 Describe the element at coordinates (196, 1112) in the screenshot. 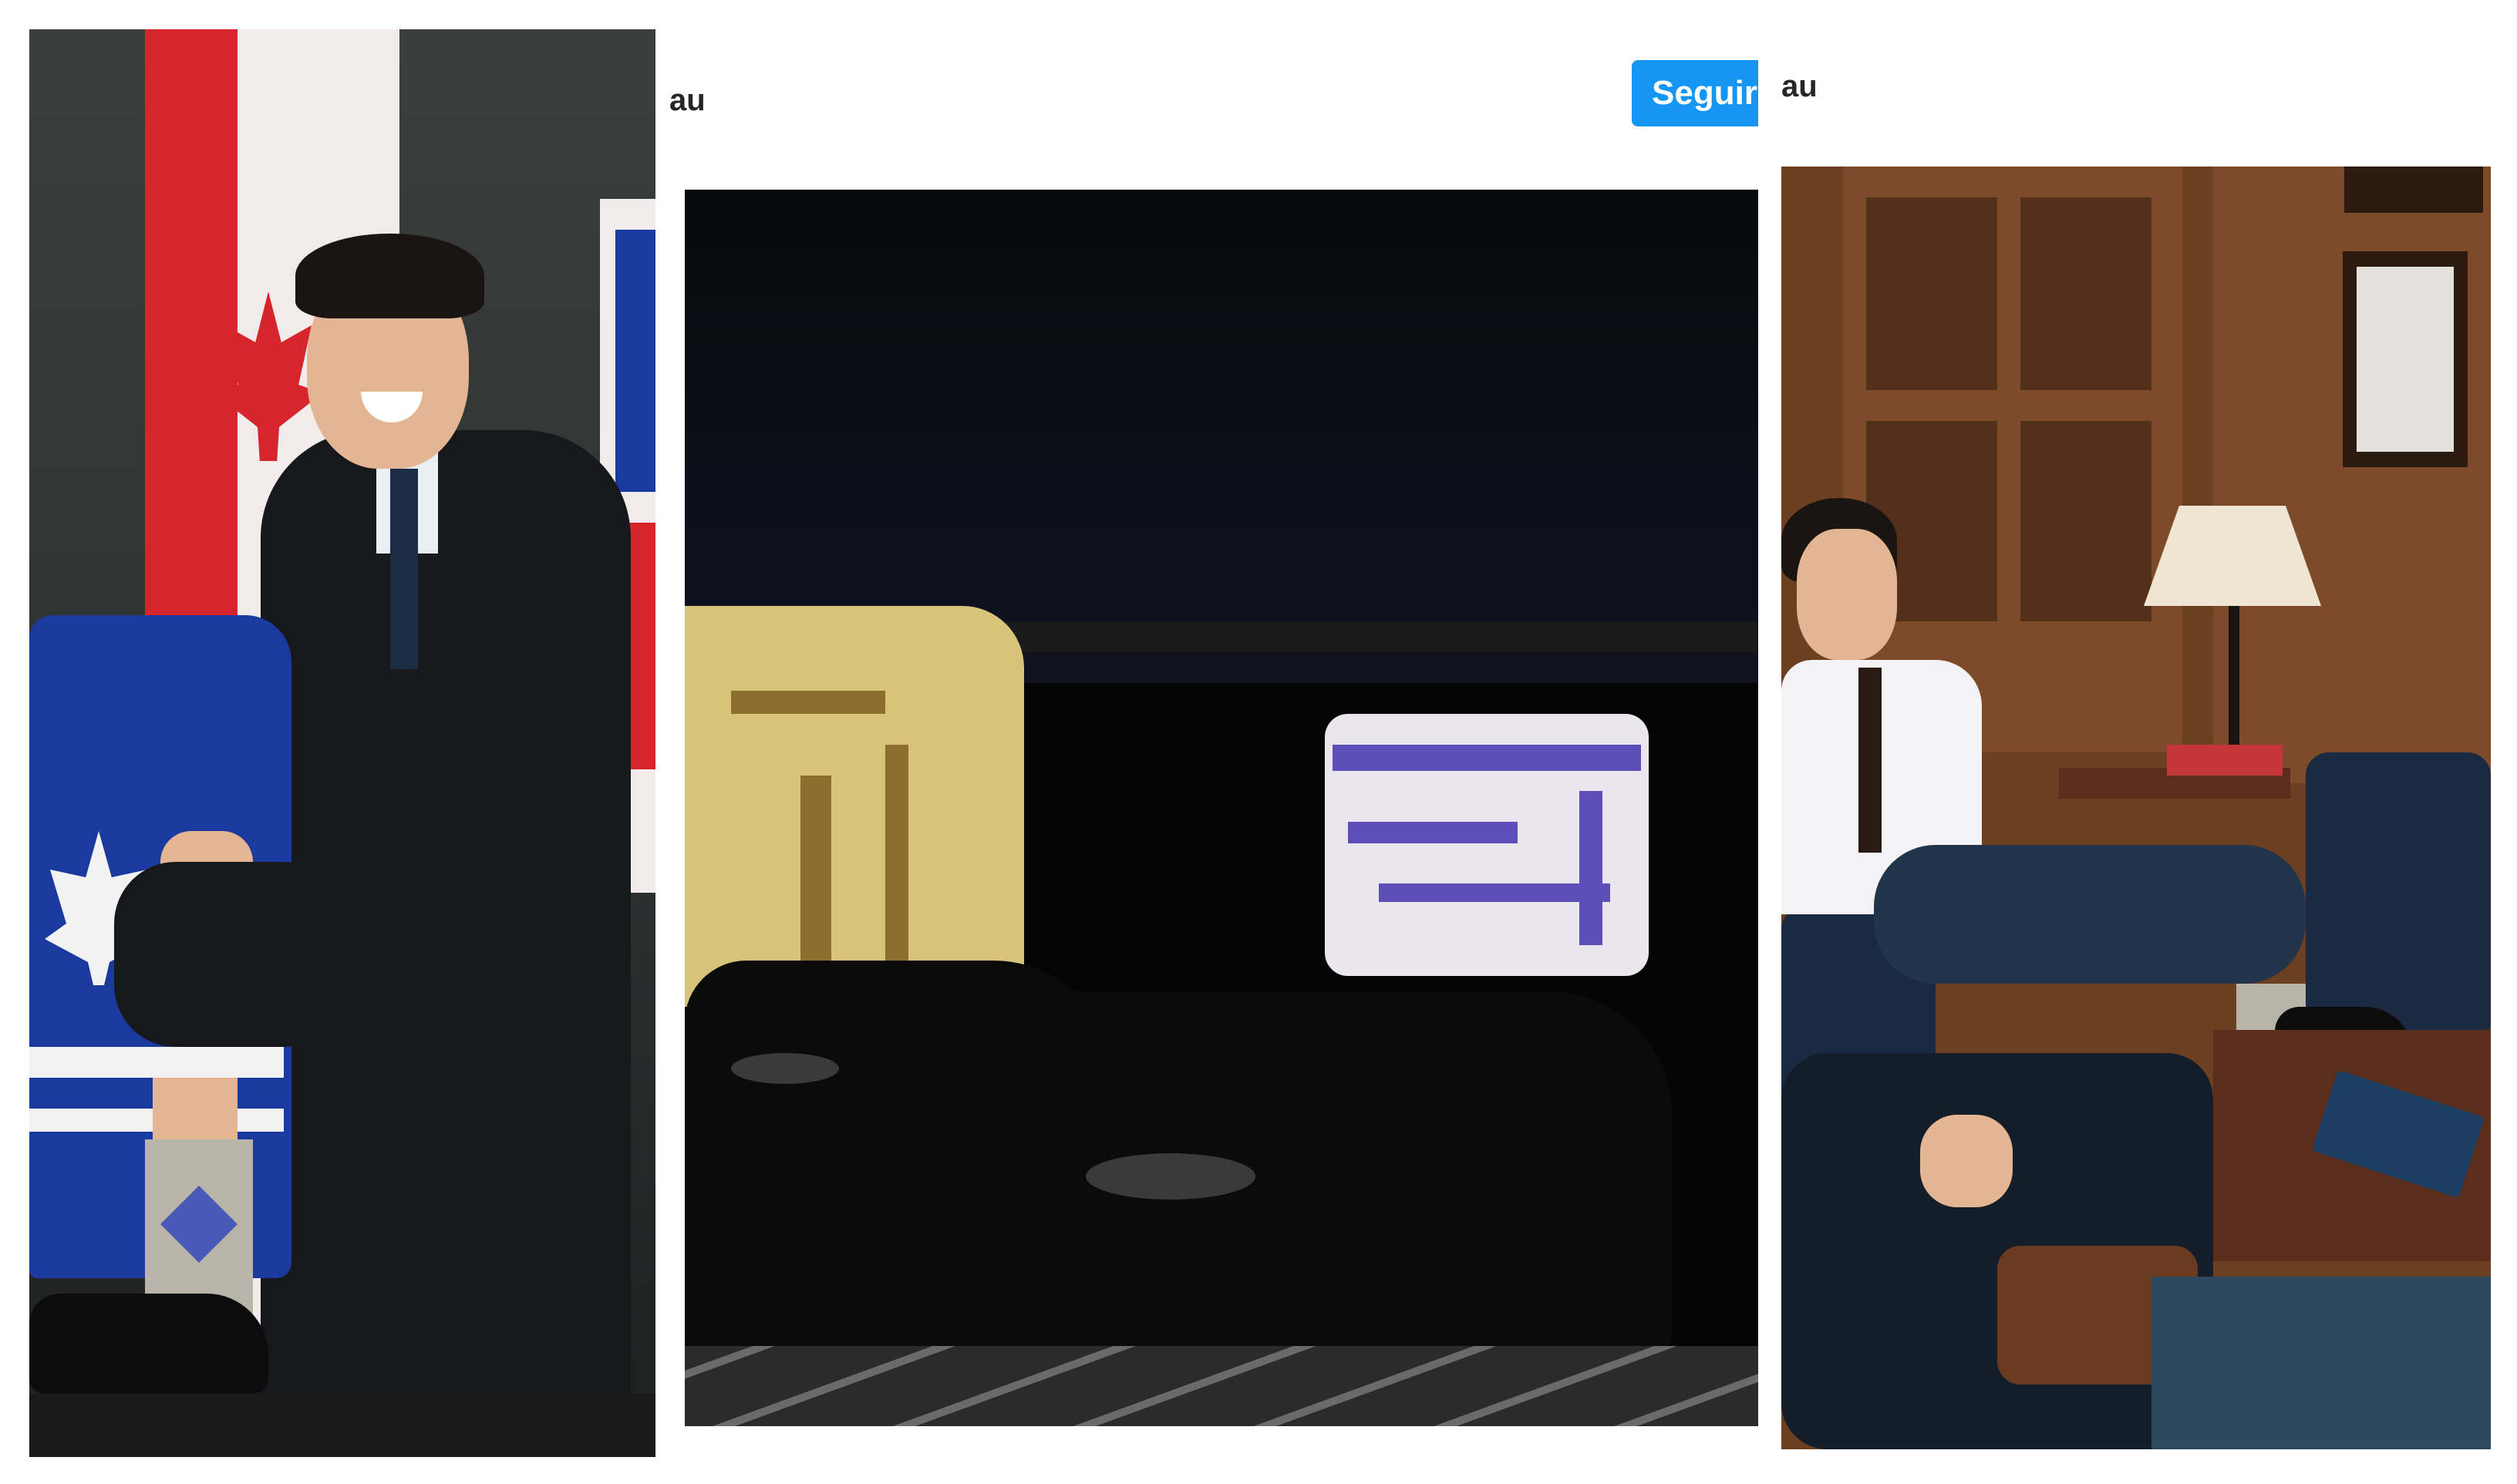

I see `ankle` at that location.